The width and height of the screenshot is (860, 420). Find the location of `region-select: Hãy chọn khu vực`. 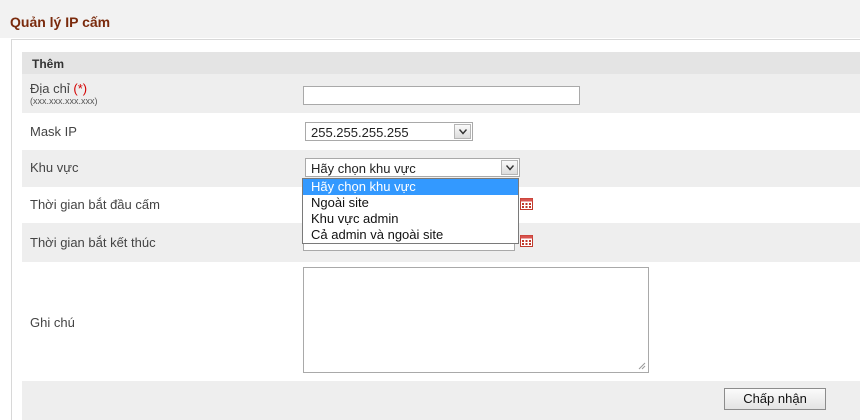

region-select: Hãy chọn khu vực is located at coordinates (412, 167).